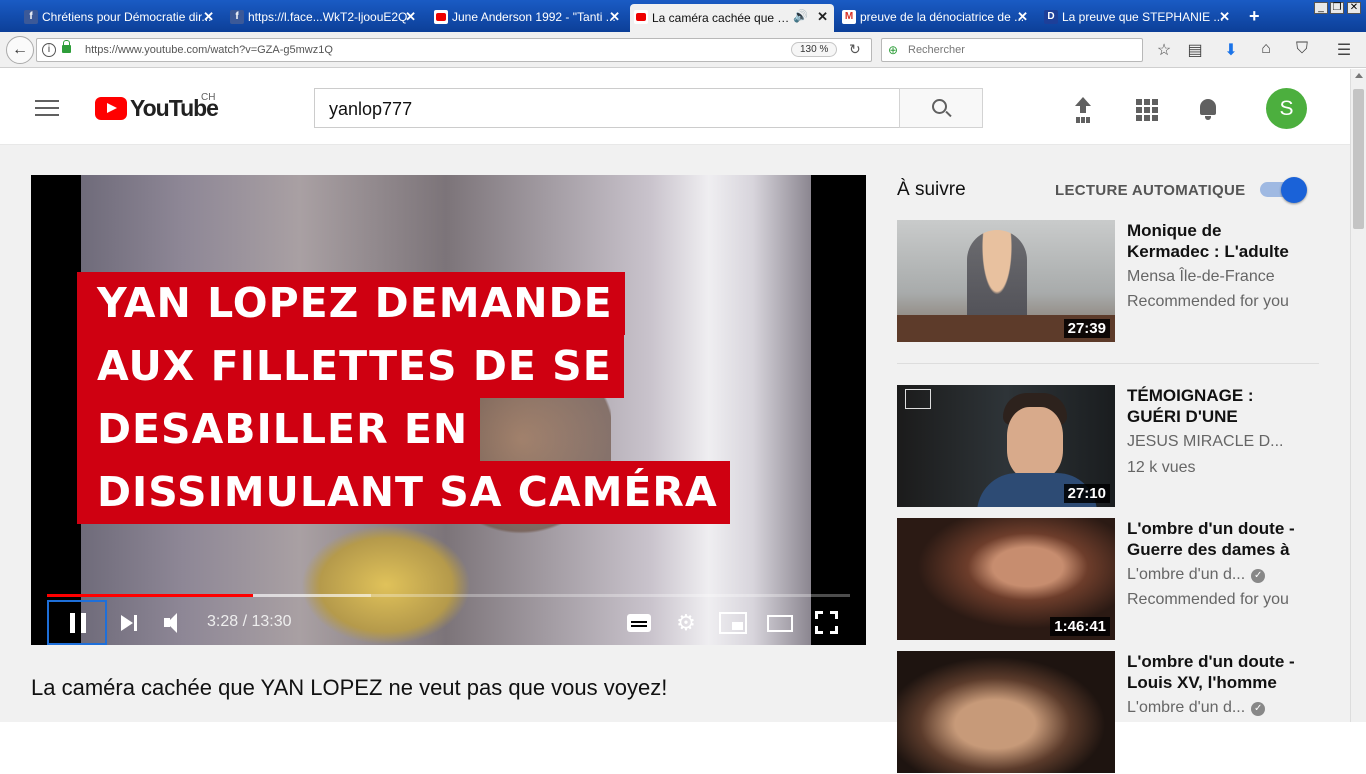 The height and width of the screenshot is (774, 1366). What do you see at coordinates (686, 623) in the screenshot?
I see `settings-gear-icon: ⚙` at bounding box center [686, 623].